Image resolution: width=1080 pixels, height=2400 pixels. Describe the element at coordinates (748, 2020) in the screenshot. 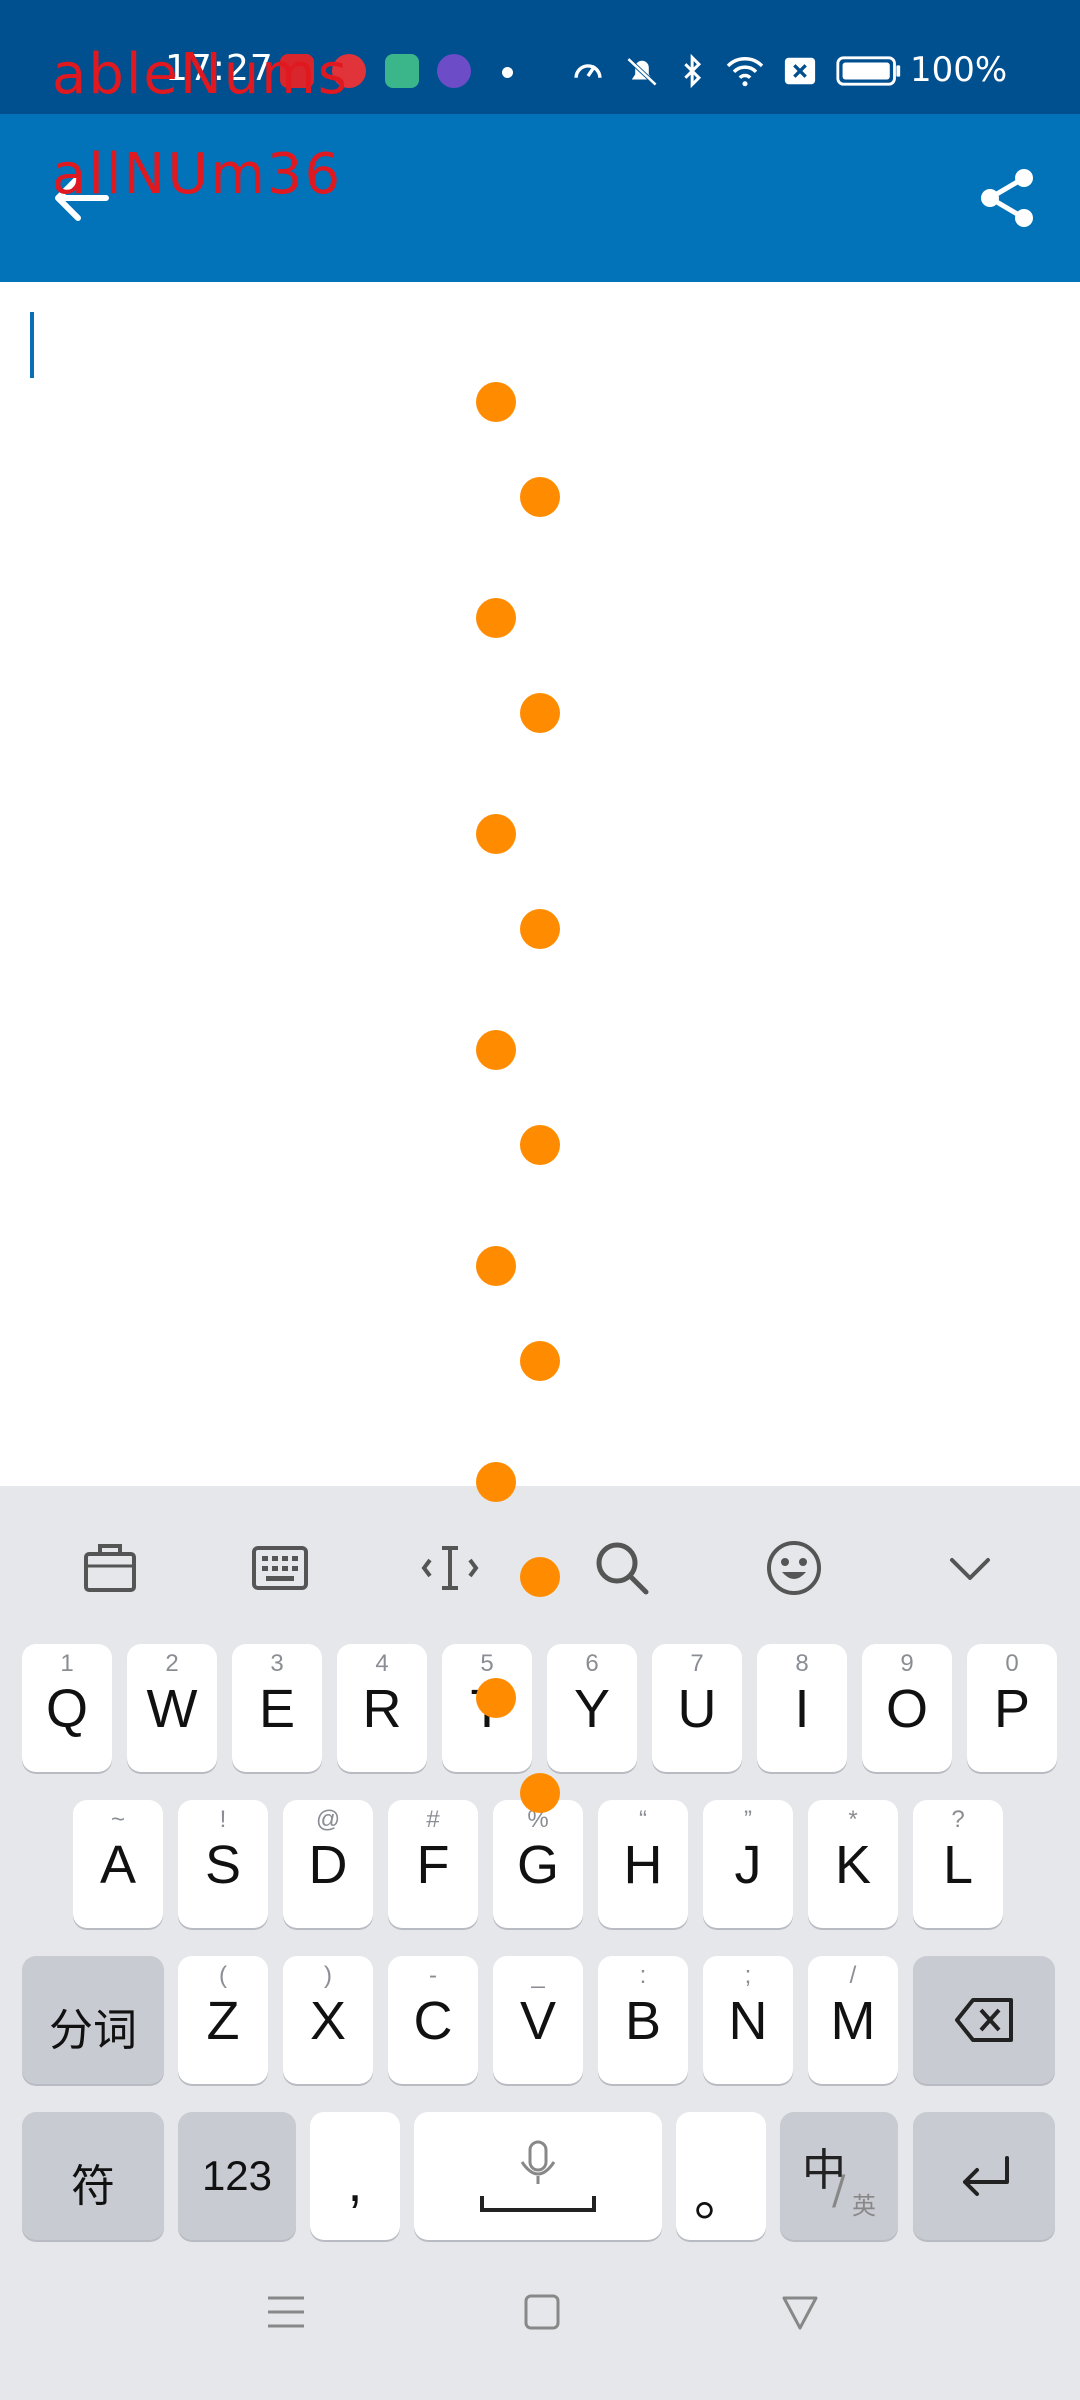

I see `key-n: ; N` at that location.